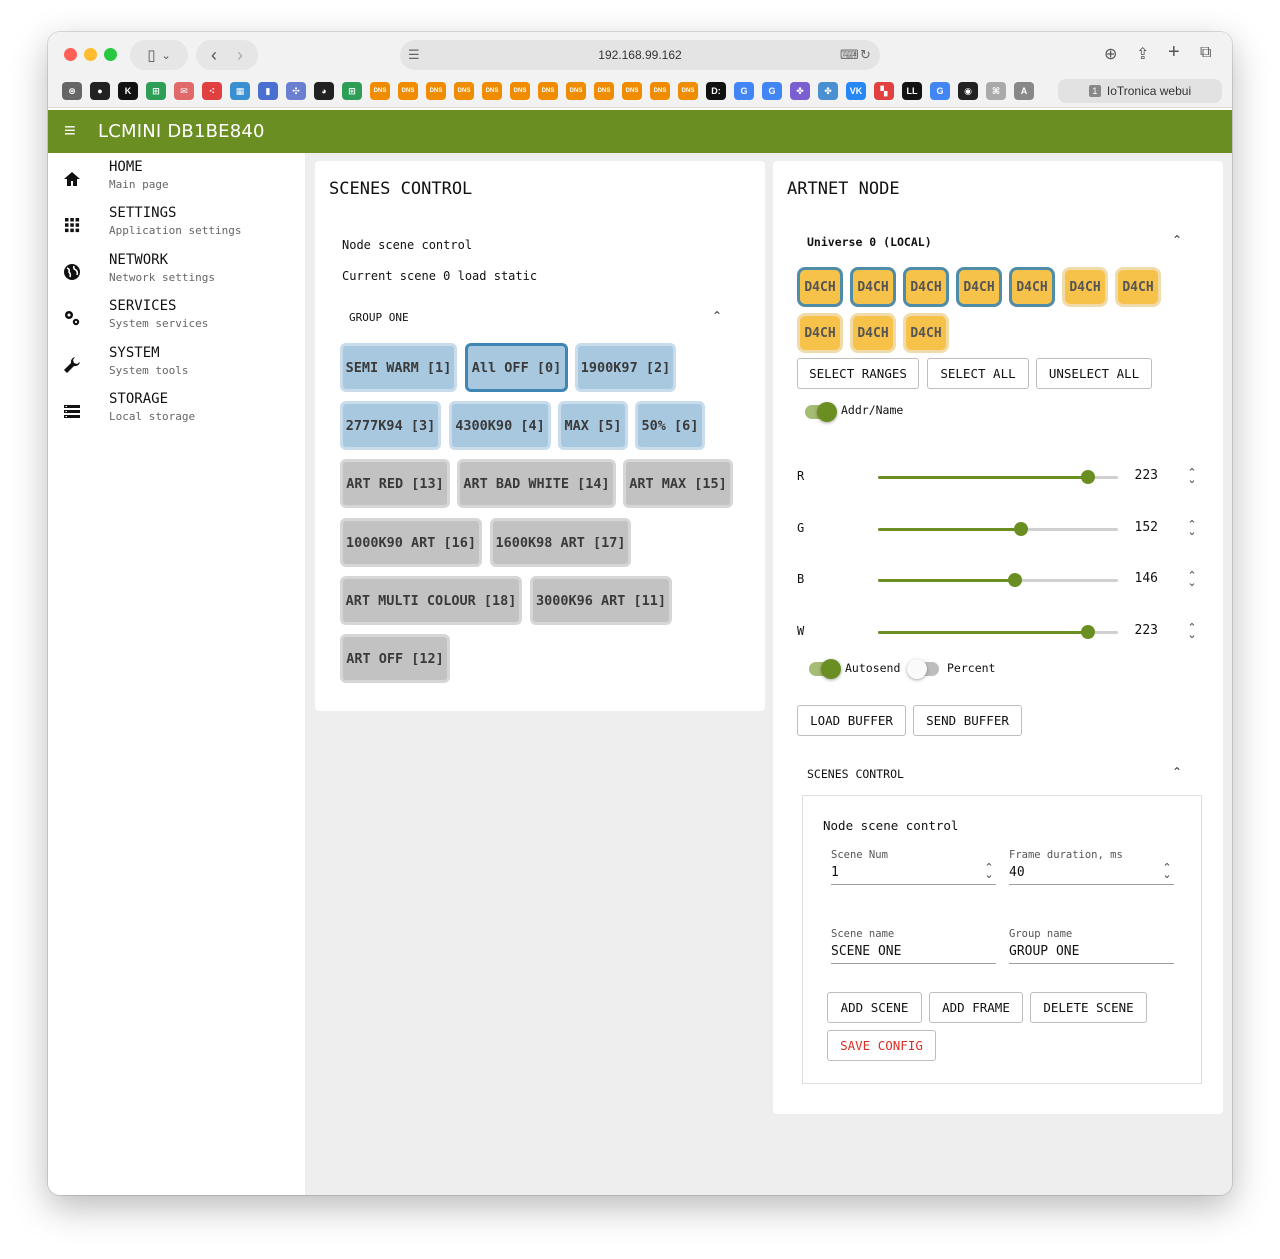  Describe the element at coordinates (177, 228) in the screenshot. I see `sidebar-item-settings: SETTINGS Application settings` at that location.